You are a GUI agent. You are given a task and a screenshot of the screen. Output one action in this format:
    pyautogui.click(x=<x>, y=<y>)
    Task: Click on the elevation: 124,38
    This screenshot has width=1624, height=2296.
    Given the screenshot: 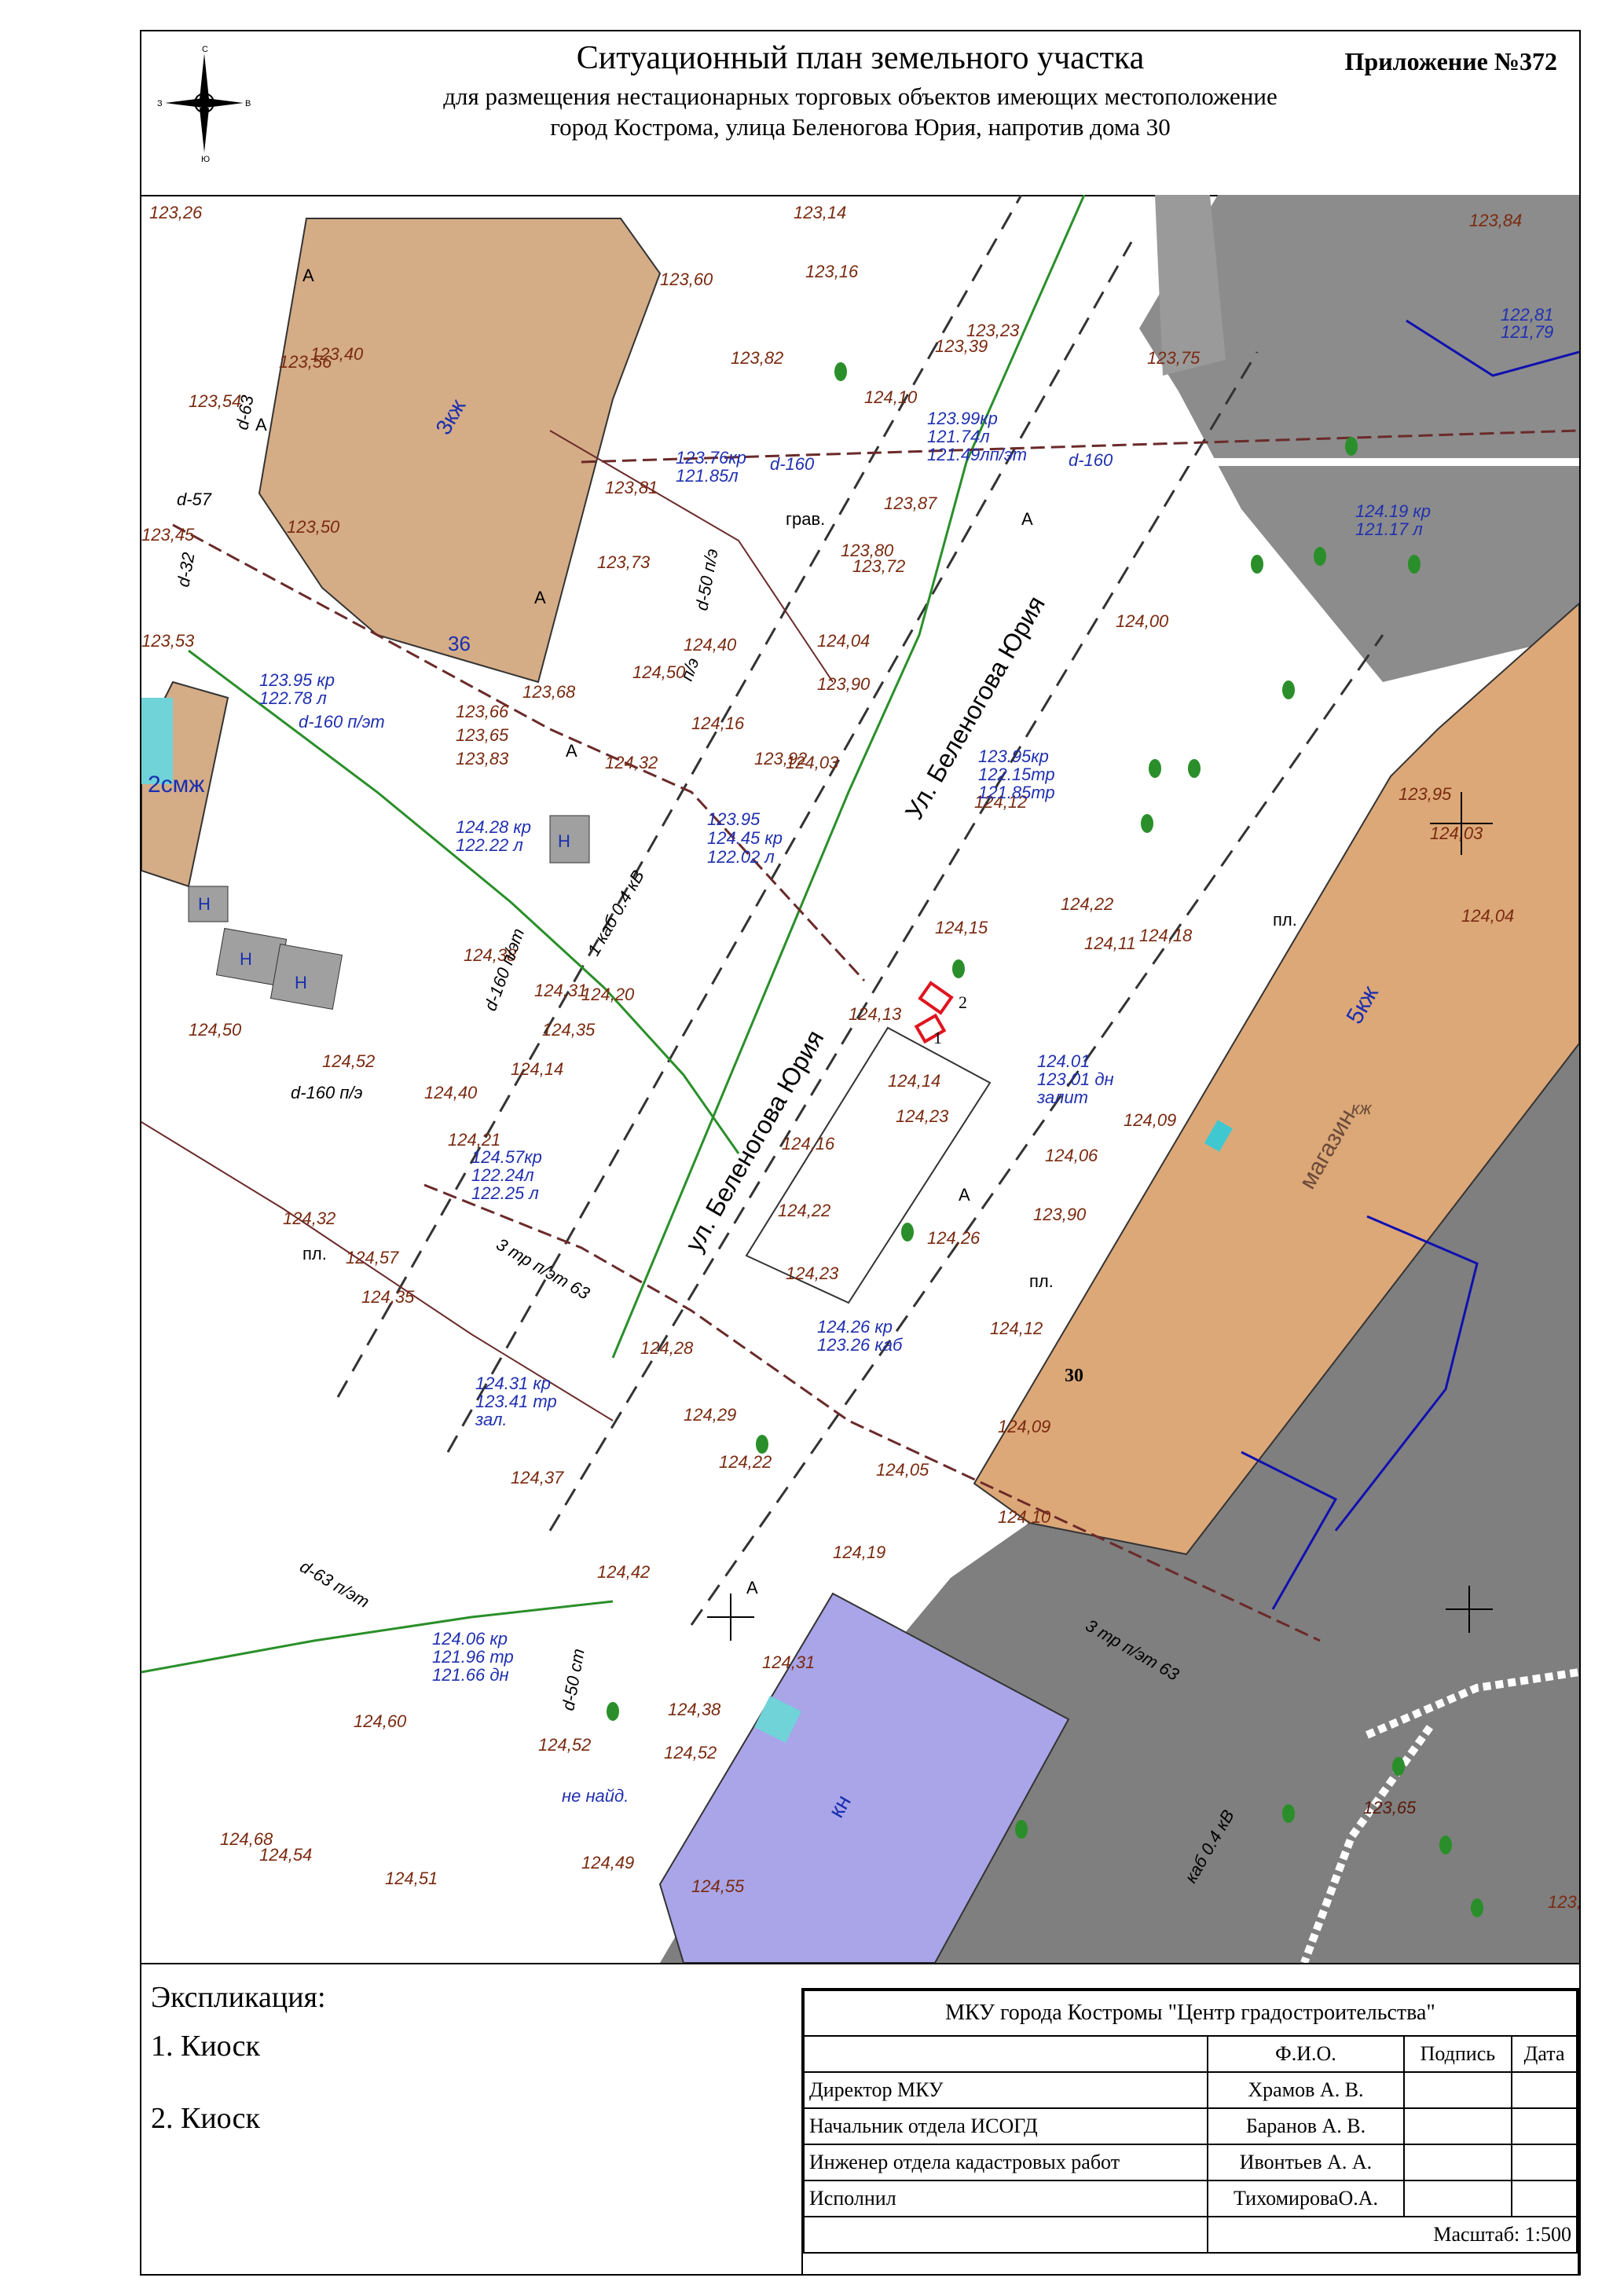 What is the action you would take?
    pyautogui.click(x=695, y=1709)
    